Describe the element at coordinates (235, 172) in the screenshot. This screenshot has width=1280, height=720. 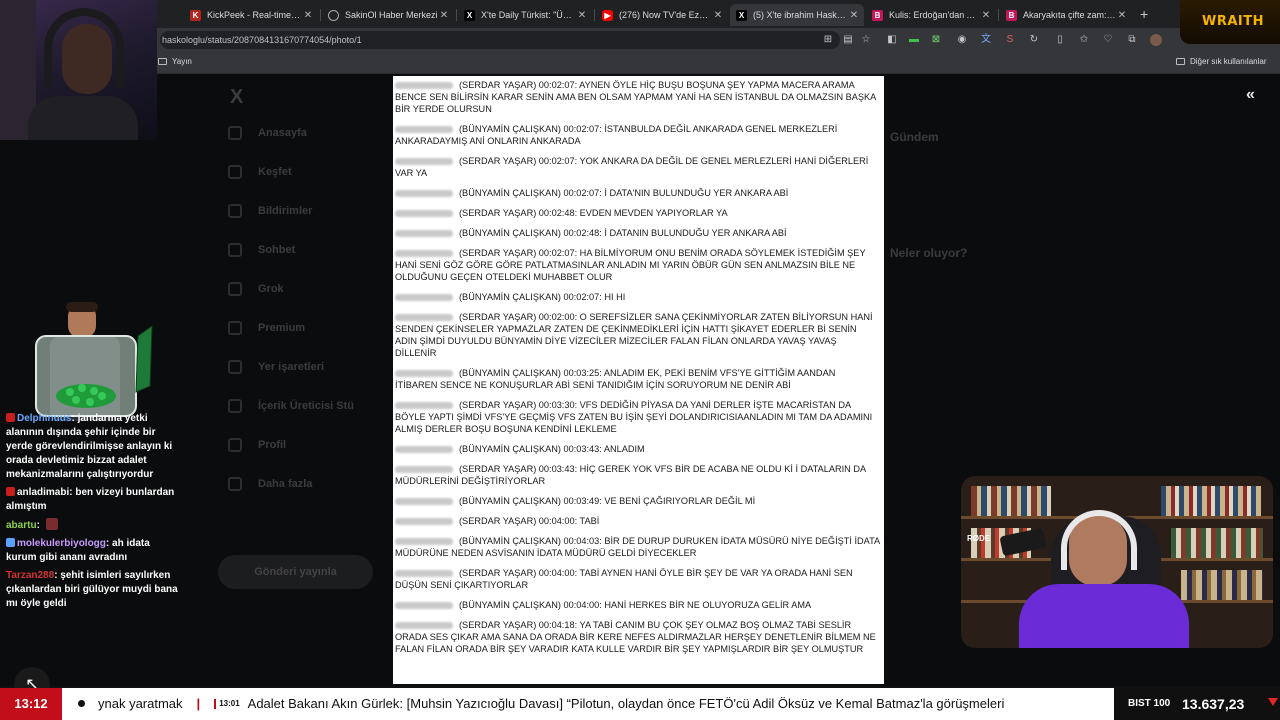
I see `search-icon` at that location.